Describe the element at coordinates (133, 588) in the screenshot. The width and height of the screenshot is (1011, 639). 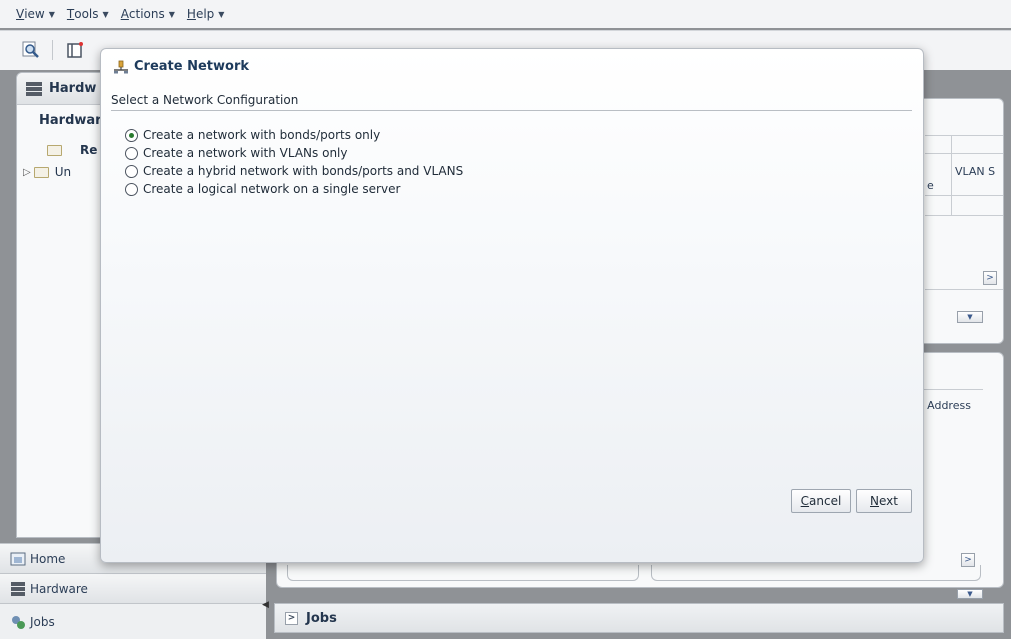
I see `nav-hardware: Hardware` at that location.